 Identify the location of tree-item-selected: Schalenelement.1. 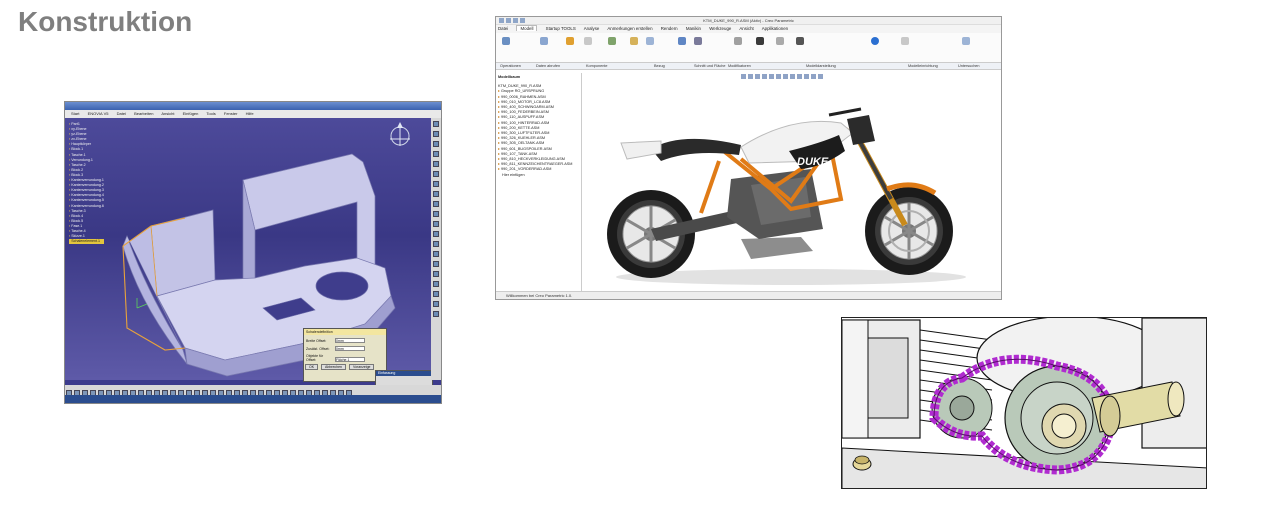
(86, 242).